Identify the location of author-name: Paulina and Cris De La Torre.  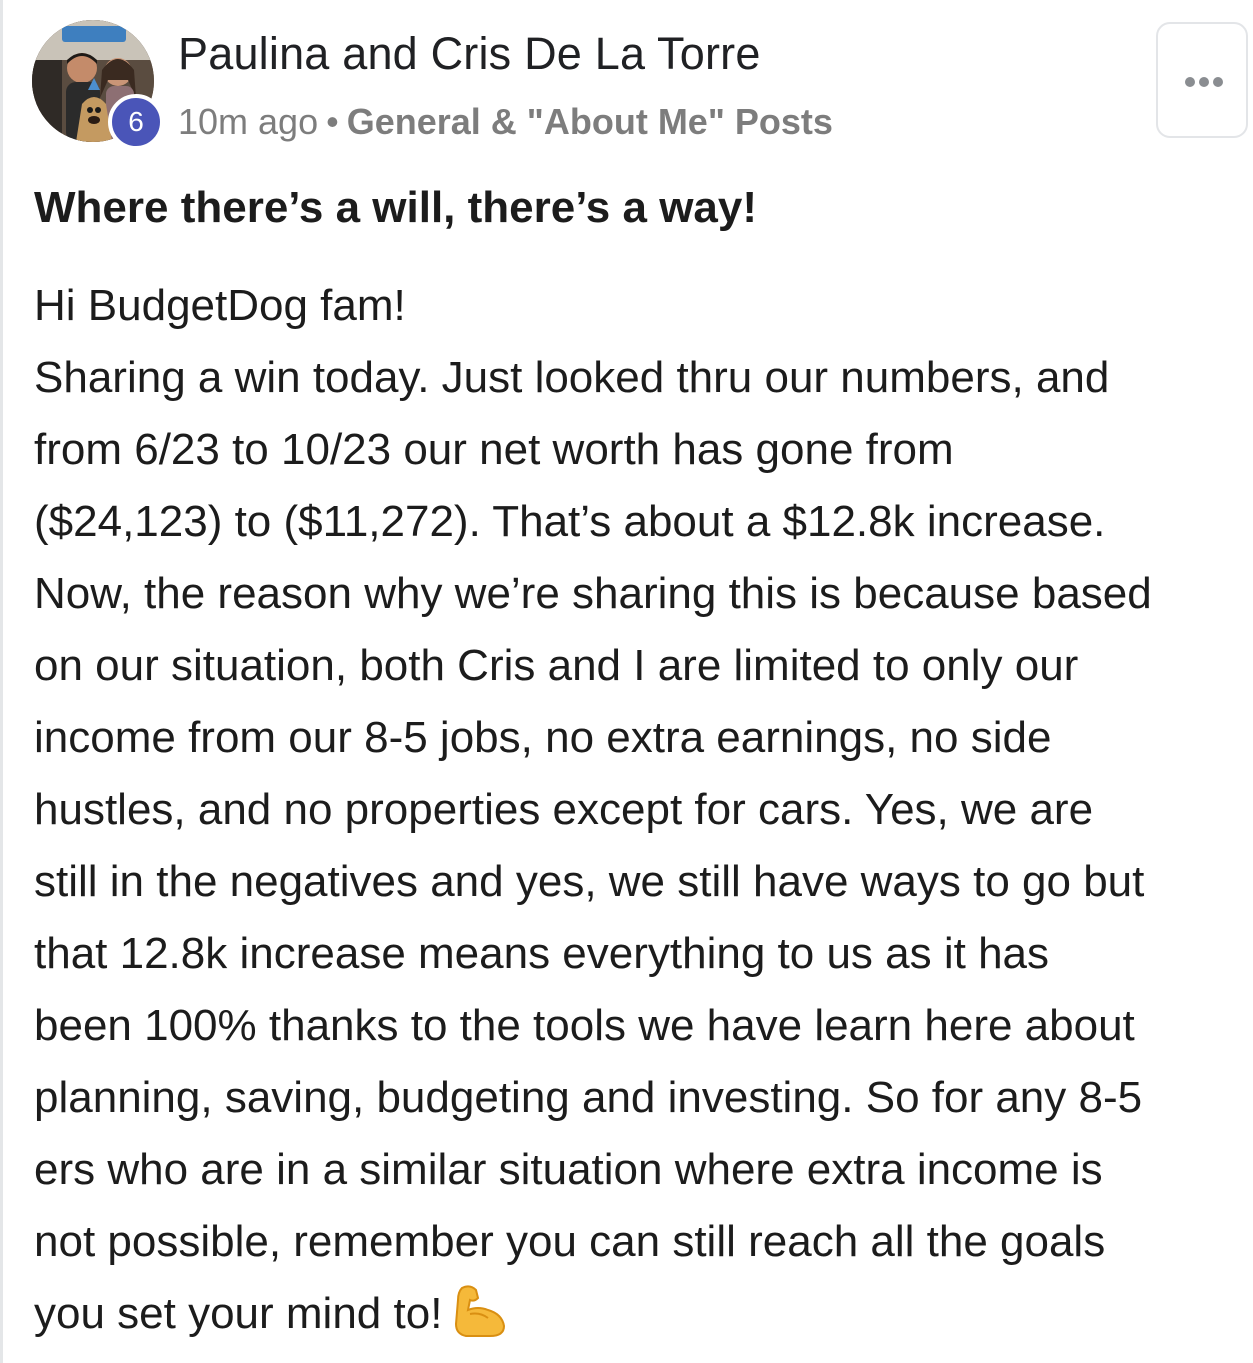
(469, 54).